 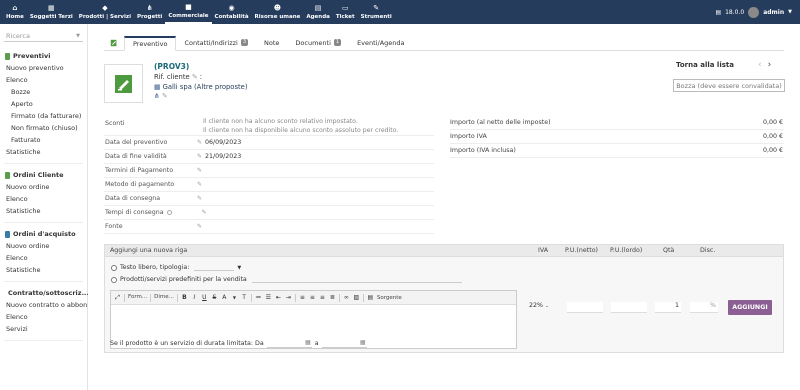 I want to click on sidebar-item: Firmato (da fatturare), so click(x=43, y=116).